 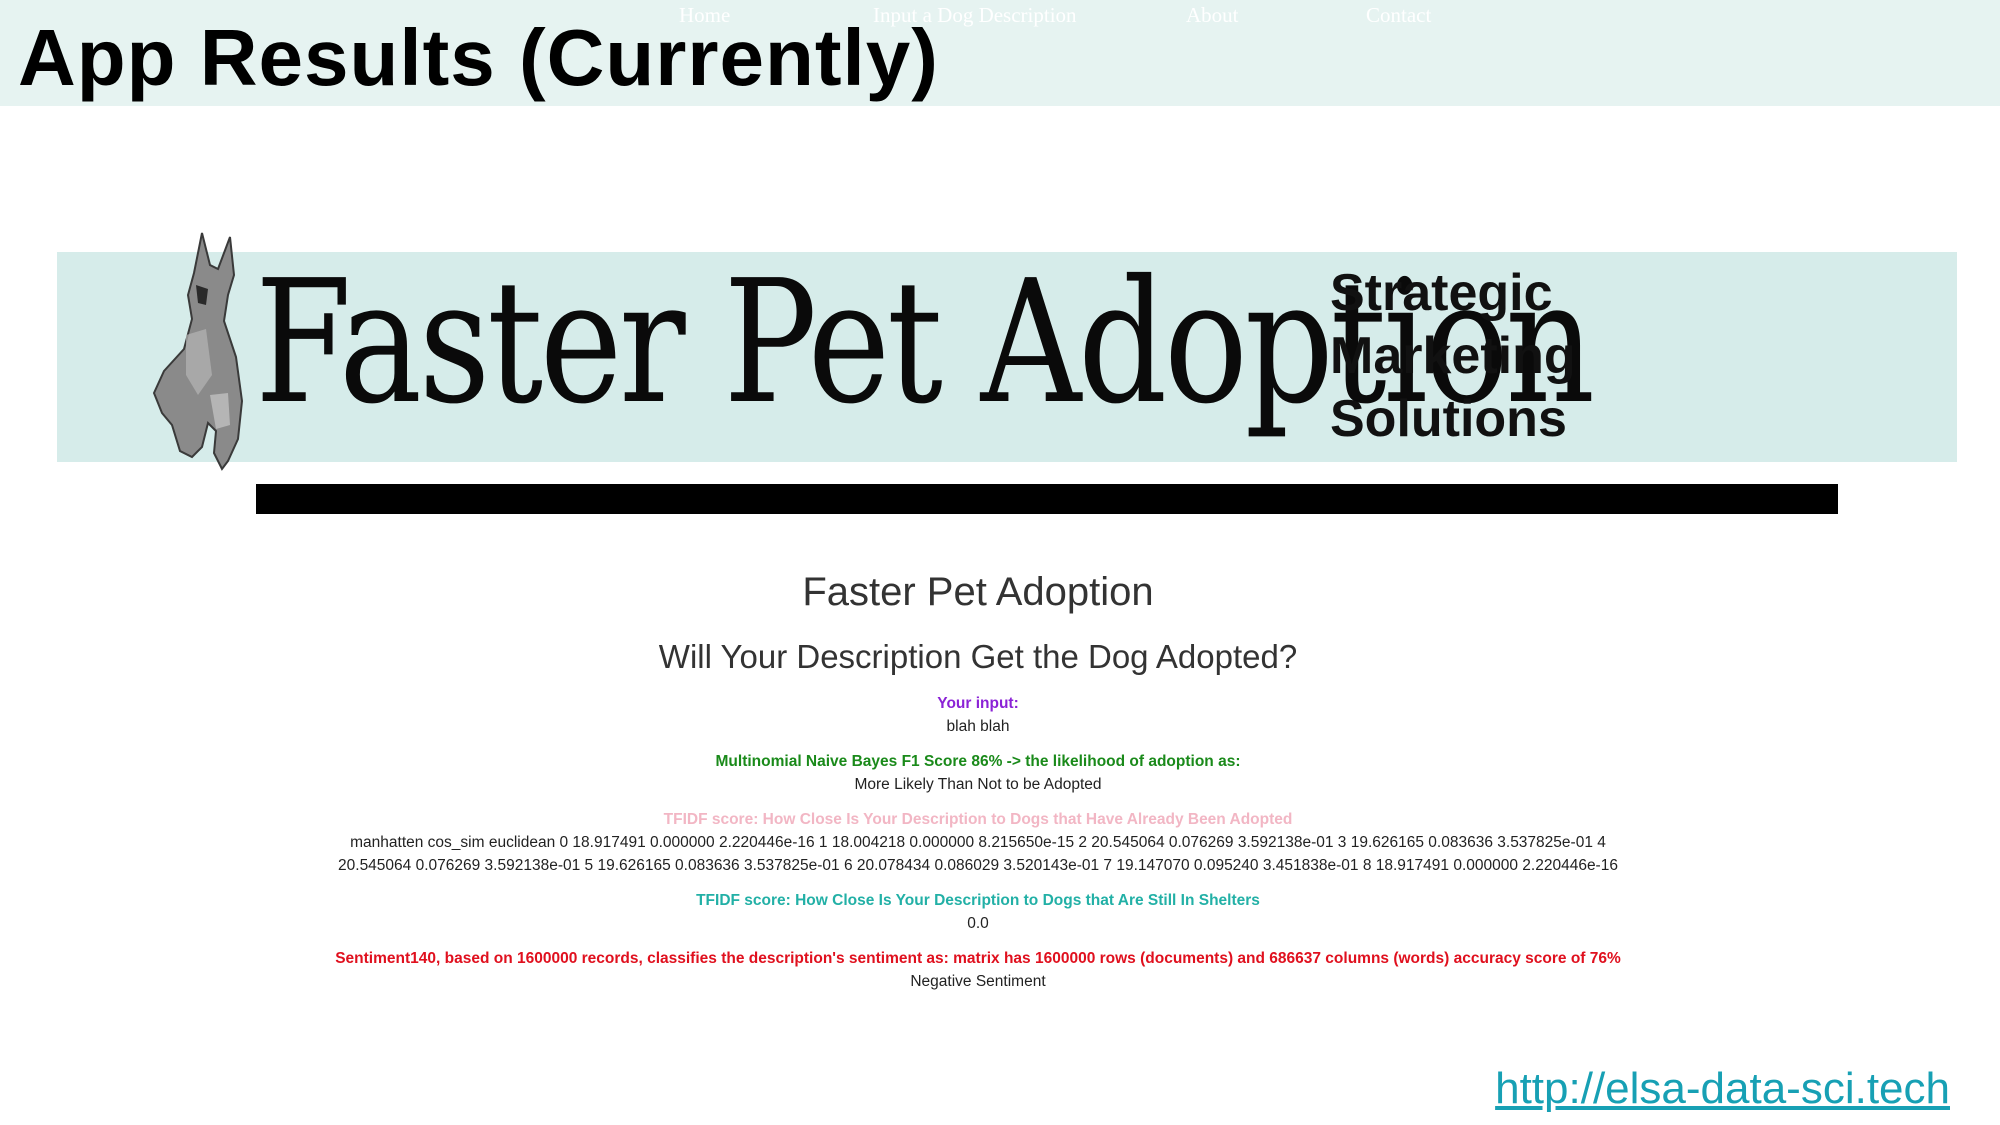 What do you see at coordinates (978, 715) in the screenshot?
I see `input-block: Your input: blah blah` at bounding box center [978, 715].